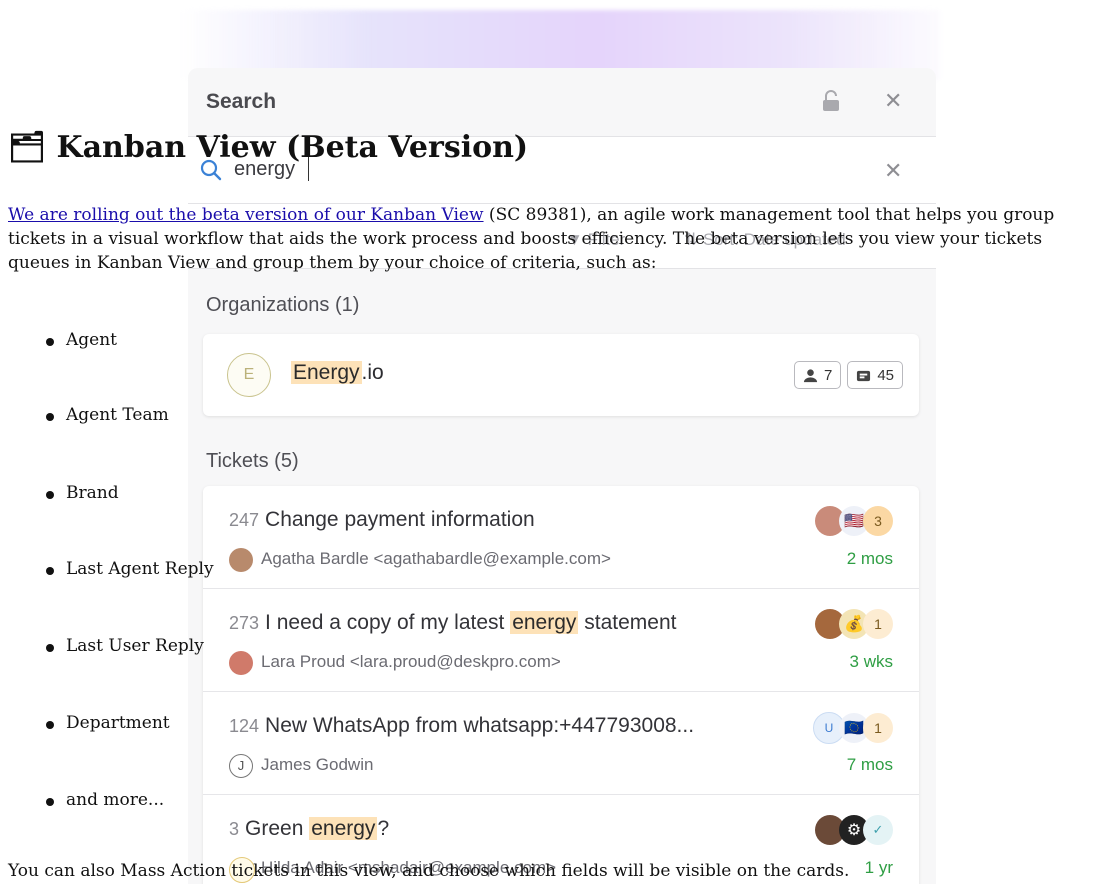 The width and height of the screenshot is (1110, 884). Describe the element at coordinates (130, 569) in the screenshot. I see `criteria-item: Last Agent Reply` at that location.